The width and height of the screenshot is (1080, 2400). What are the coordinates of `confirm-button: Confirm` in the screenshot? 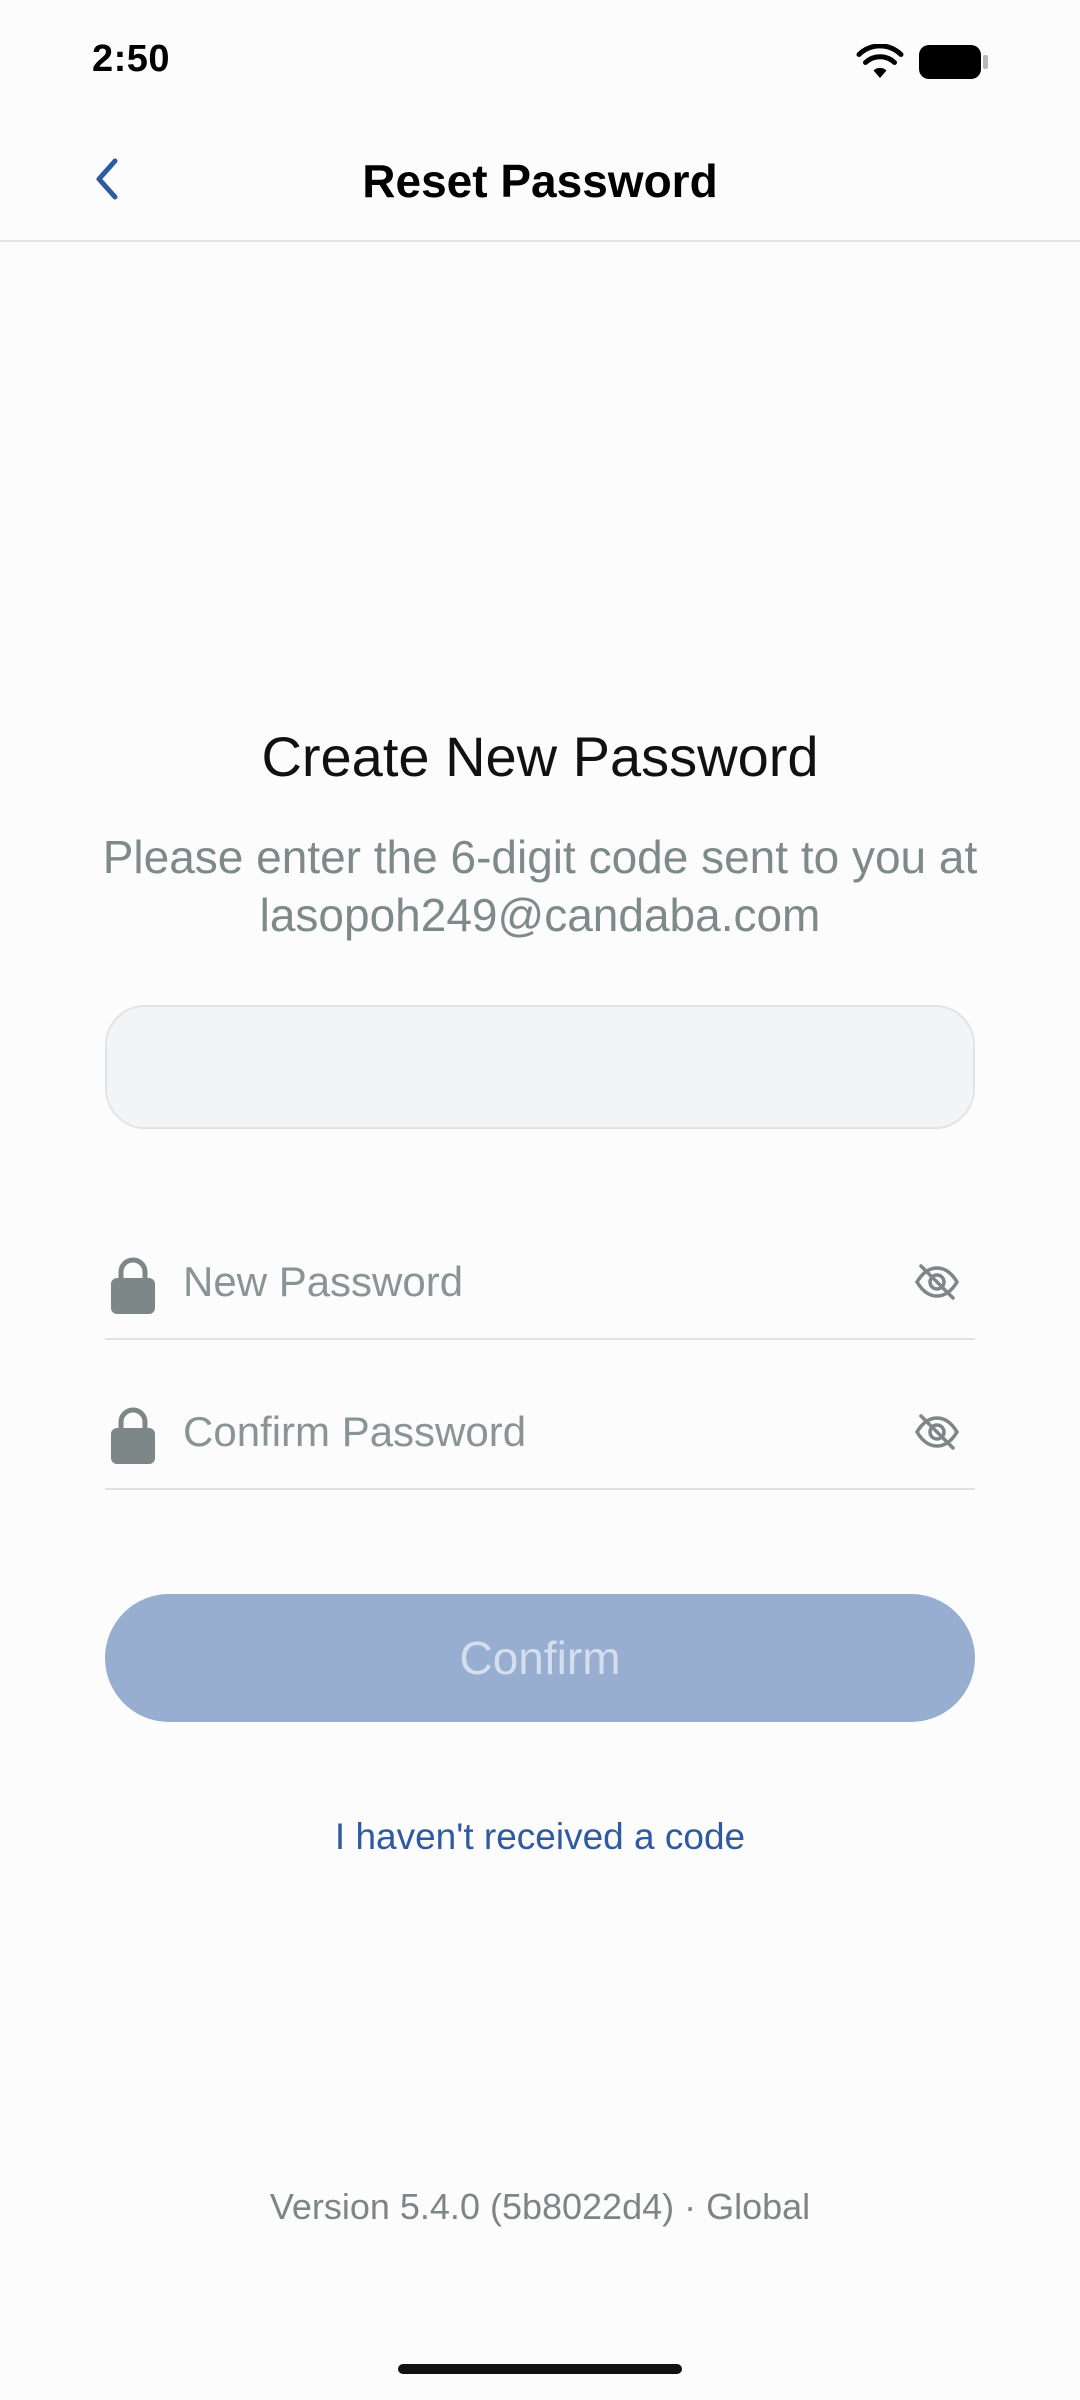 It's located at (540, 1658).